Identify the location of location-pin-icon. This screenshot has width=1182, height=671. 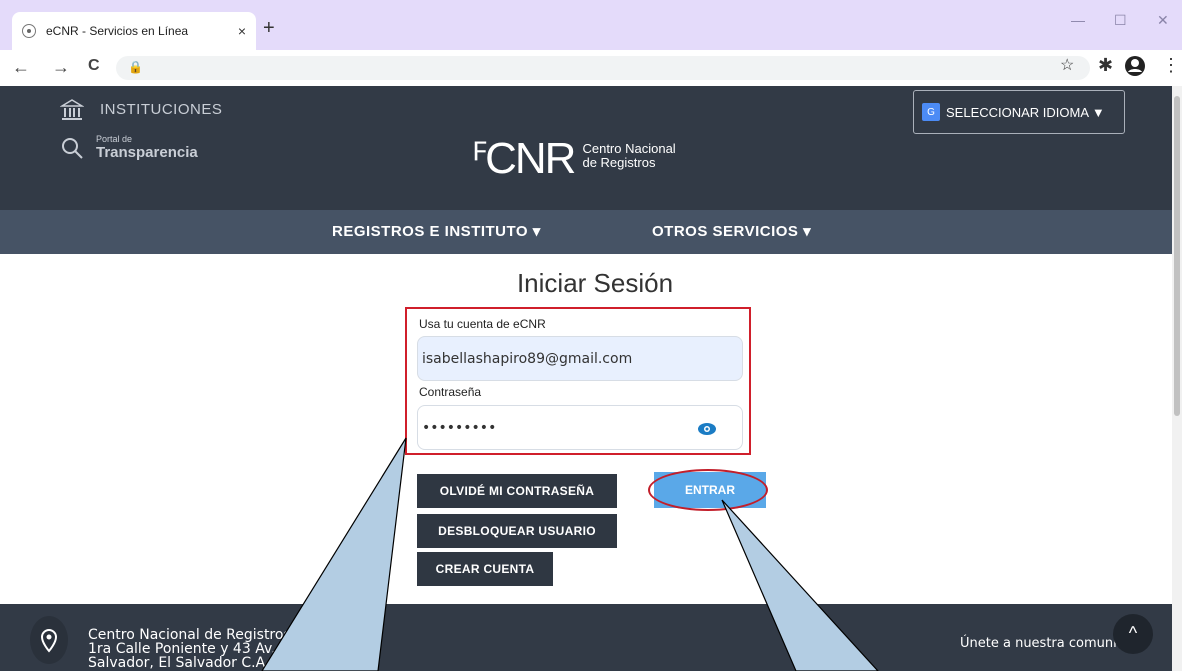
(49, 640).